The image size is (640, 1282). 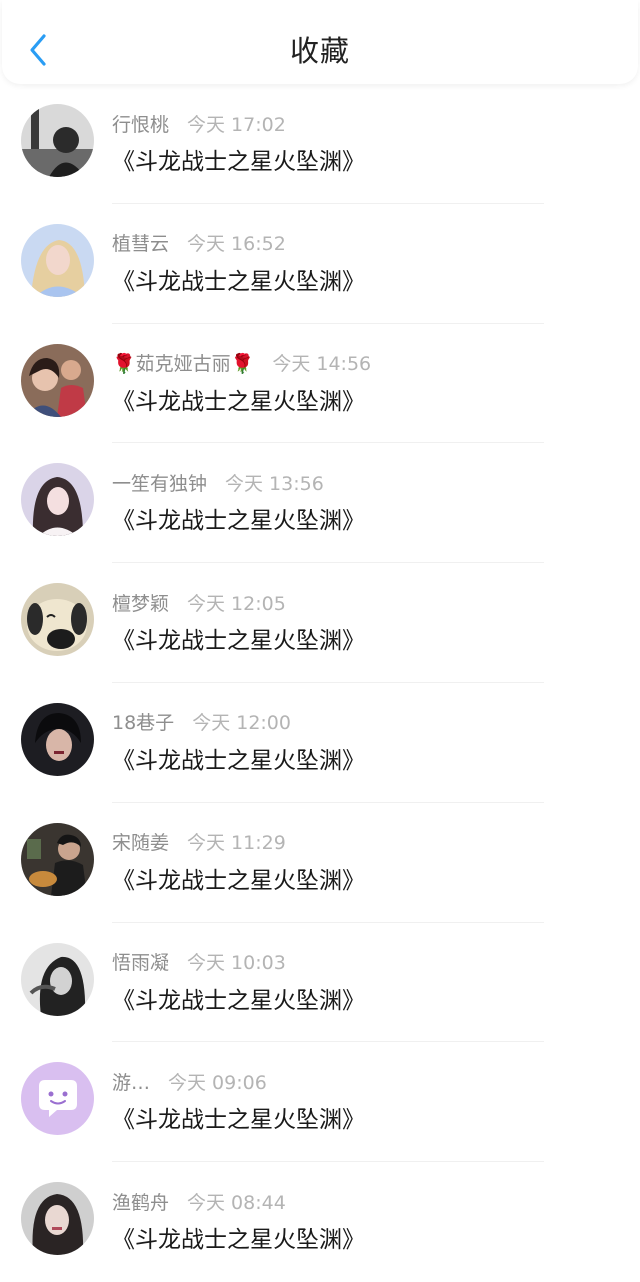 What do you see at coordinates (320, 1102) in the screenshot?
I see `list-item: 游… 今天 09:06 《斗龙战士之星火坠渊》` at bounding box center [320, 1102].